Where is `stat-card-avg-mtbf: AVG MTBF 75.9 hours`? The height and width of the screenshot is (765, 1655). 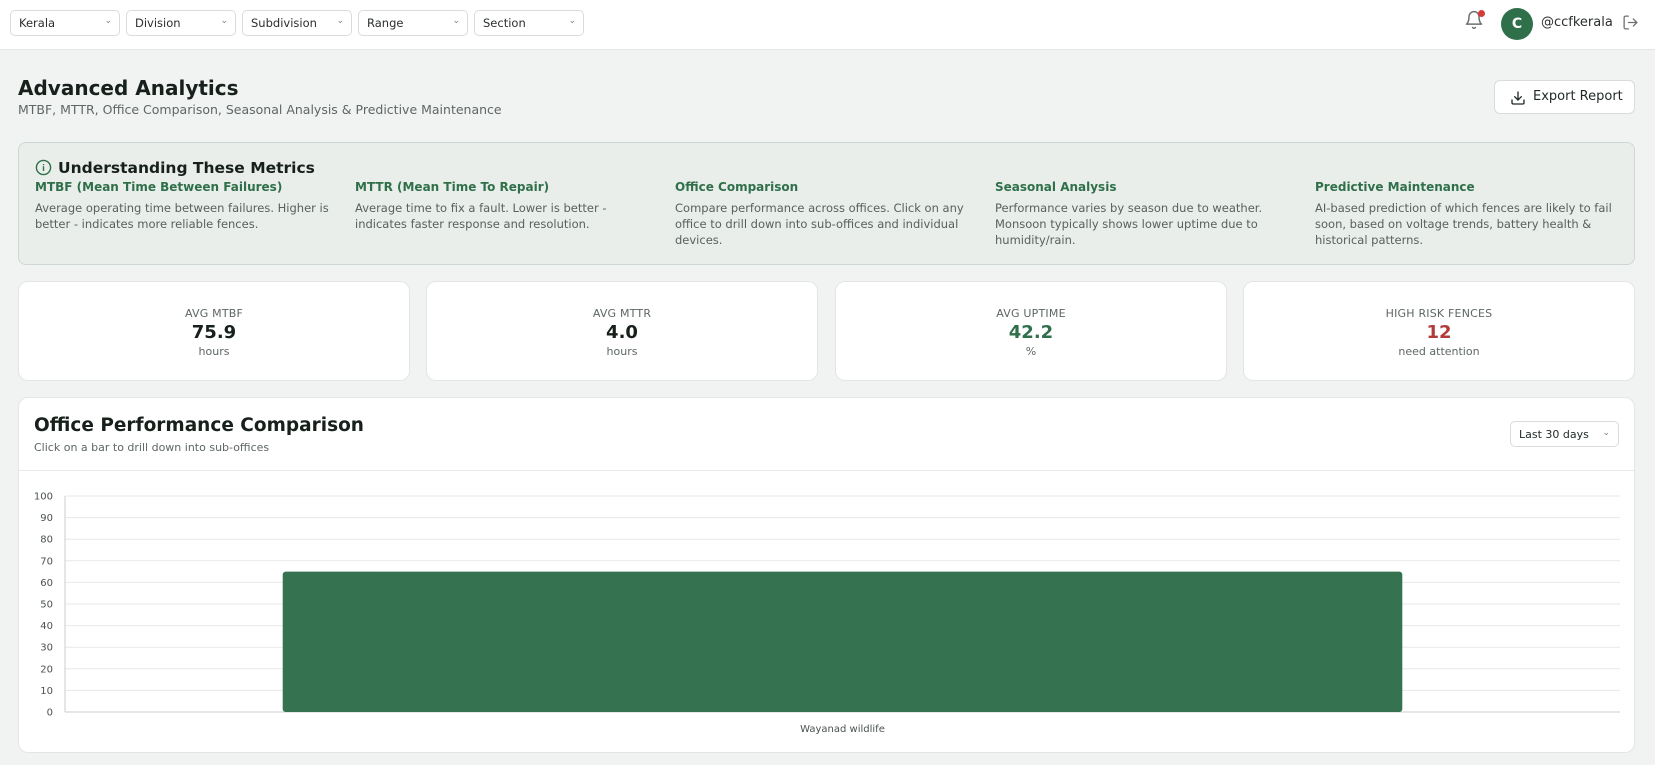 stat-card-avg-mtbf: AVG MTBF 75.9 hours is located at coordinates (214, 331).